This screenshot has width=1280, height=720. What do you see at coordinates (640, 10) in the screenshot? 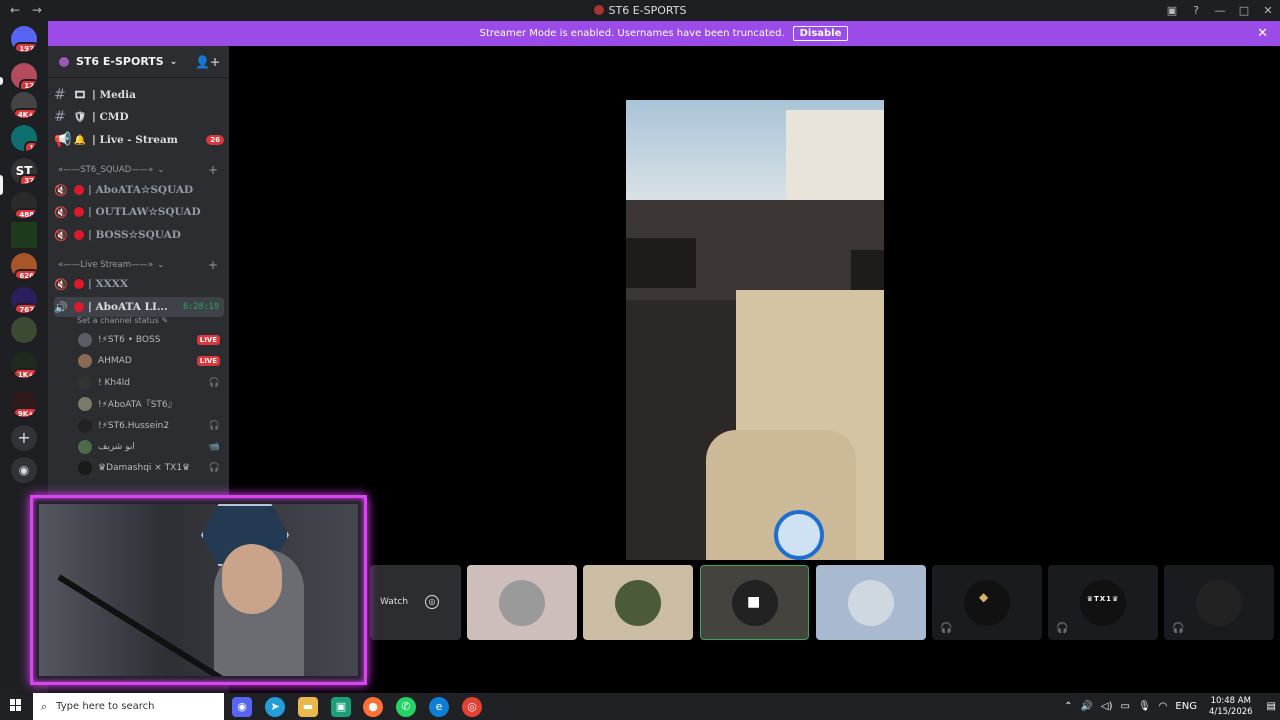
I see `window-title: ST6 E-SPORTS` at bounding box center [640, 10].